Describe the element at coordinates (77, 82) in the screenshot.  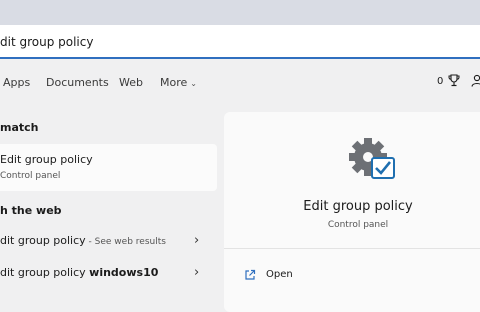
I see `filter-documents: Documents` at that location.